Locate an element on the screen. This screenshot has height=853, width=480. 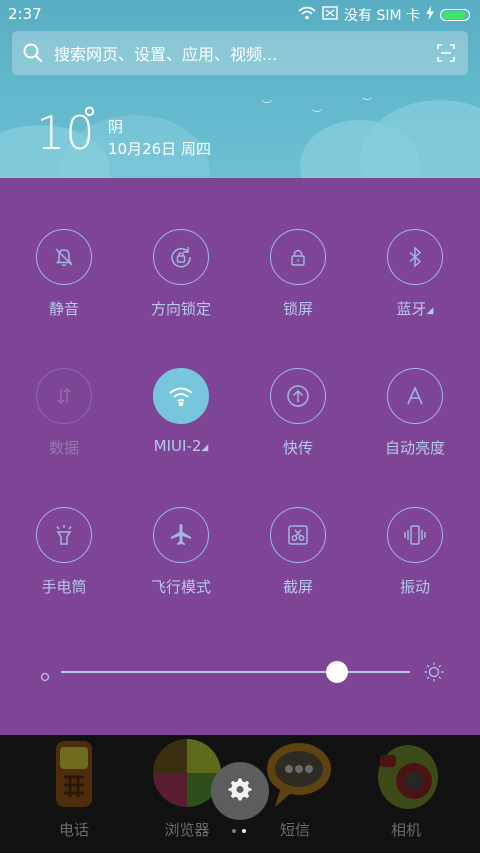
dock-app-label: 相机 is located at coordinates (405, 830).